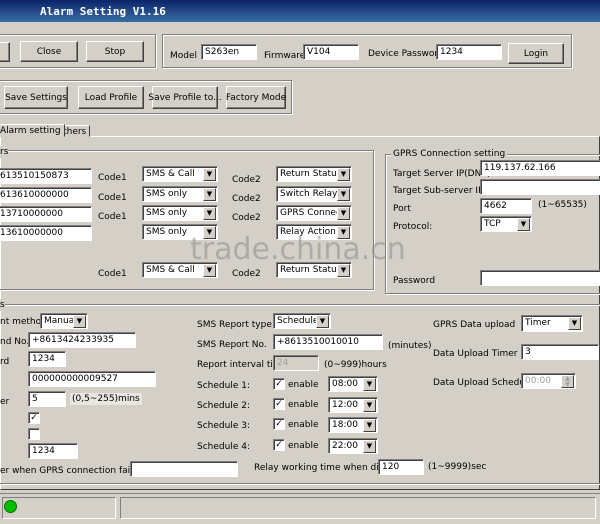  Describe the element at coordinates (474, 325) in the screenshot. I see `gprs-upload-label: GPRS Data upload` at that location.